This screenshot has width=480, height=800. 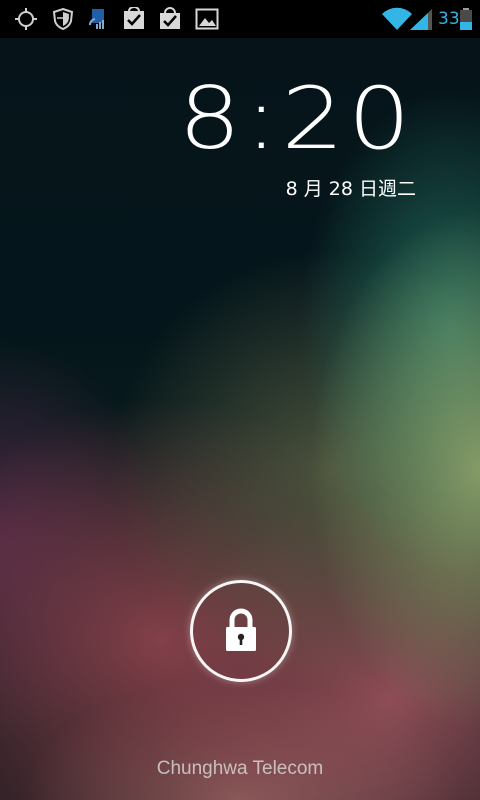 I want to click on status-bar: 33, so click(x=240, y=19).